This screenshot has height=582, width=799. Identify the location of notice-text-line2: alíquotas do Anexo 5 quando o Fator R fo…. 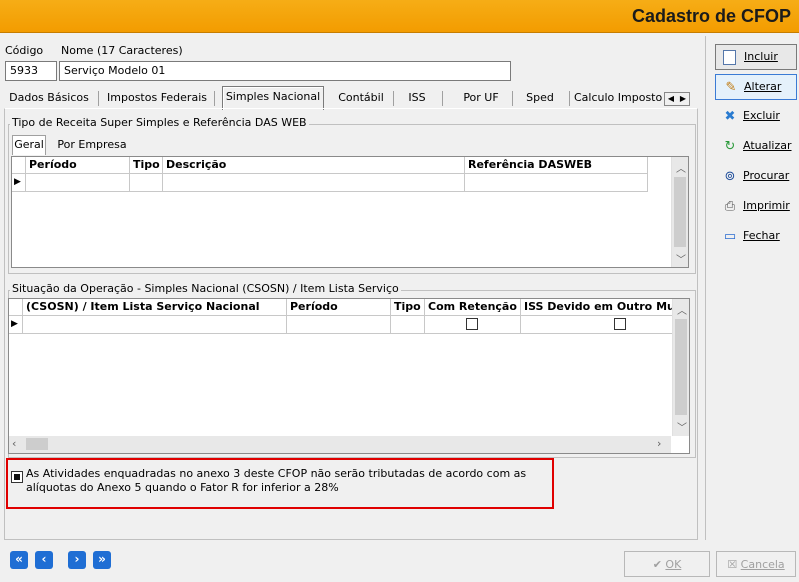
(182, 487).